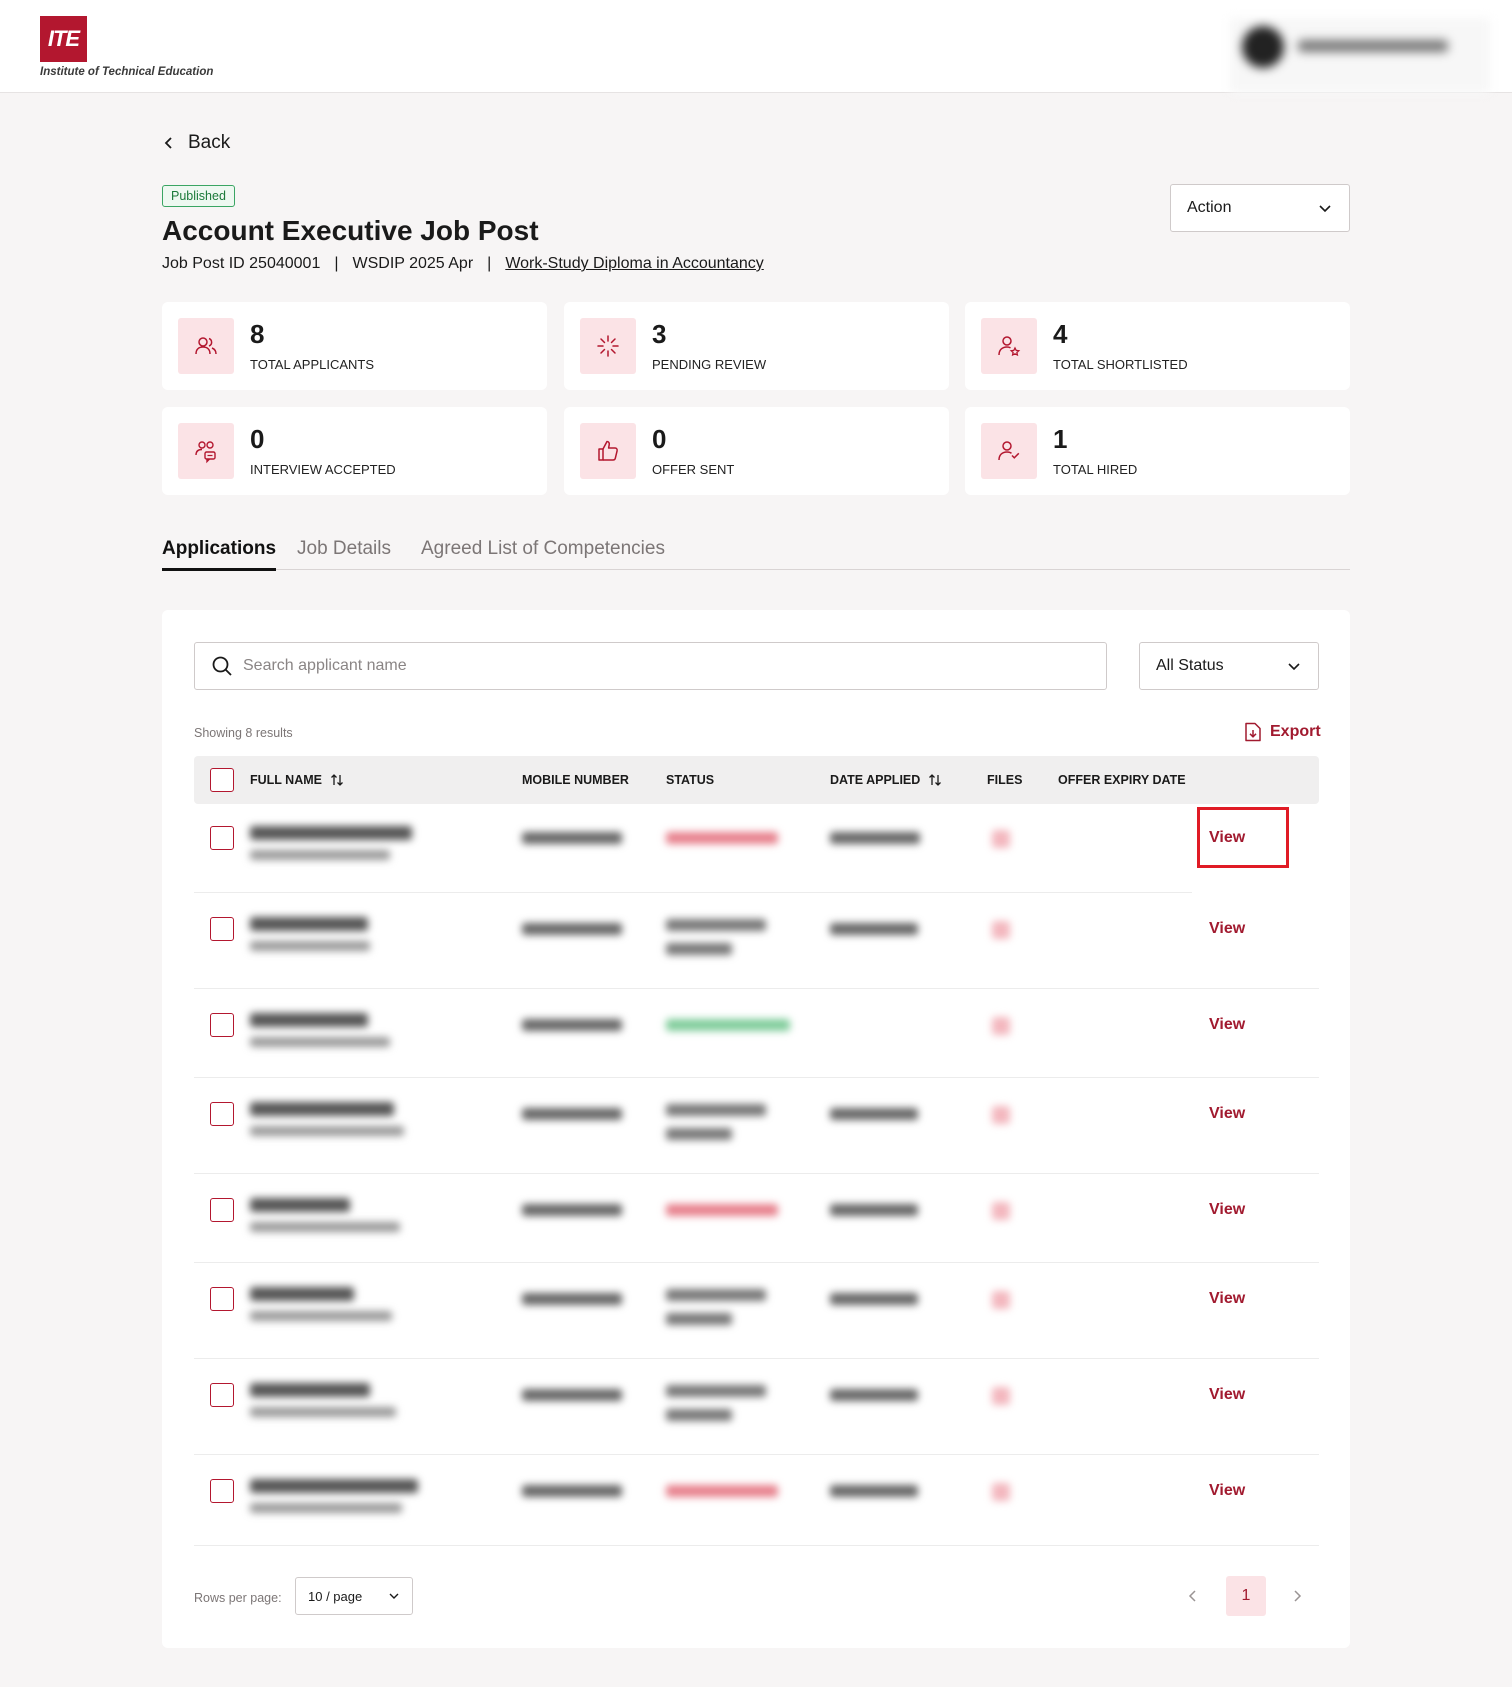  Describe the element at coordinates (1229, 666) in the screenshot. I see `status-filter-dropdown: All Status` at that location.